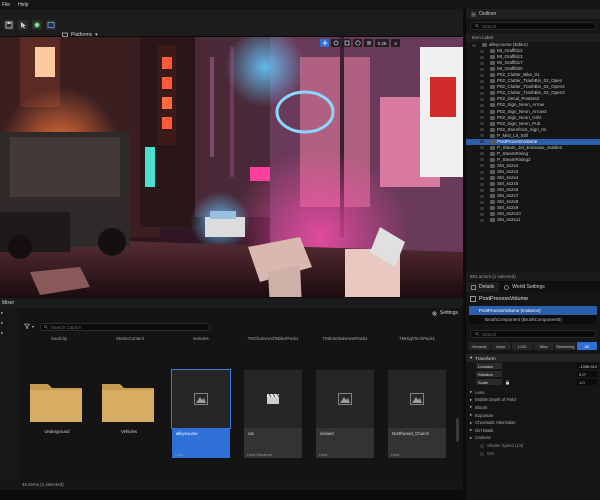 The width and height of the screenshot is (600, 500). What do you see at coordinates (483, 287) in the screenshot?
I see `tab-details: Details` at bounding box center [483, 287].